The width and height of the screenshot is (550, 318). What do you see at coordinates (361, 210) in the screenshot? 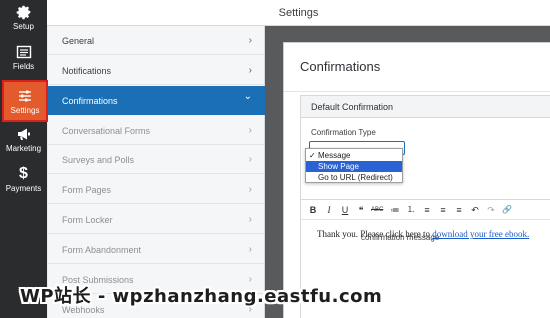
I see `blockquote-button: ❝` at bounding box center [361, 210].